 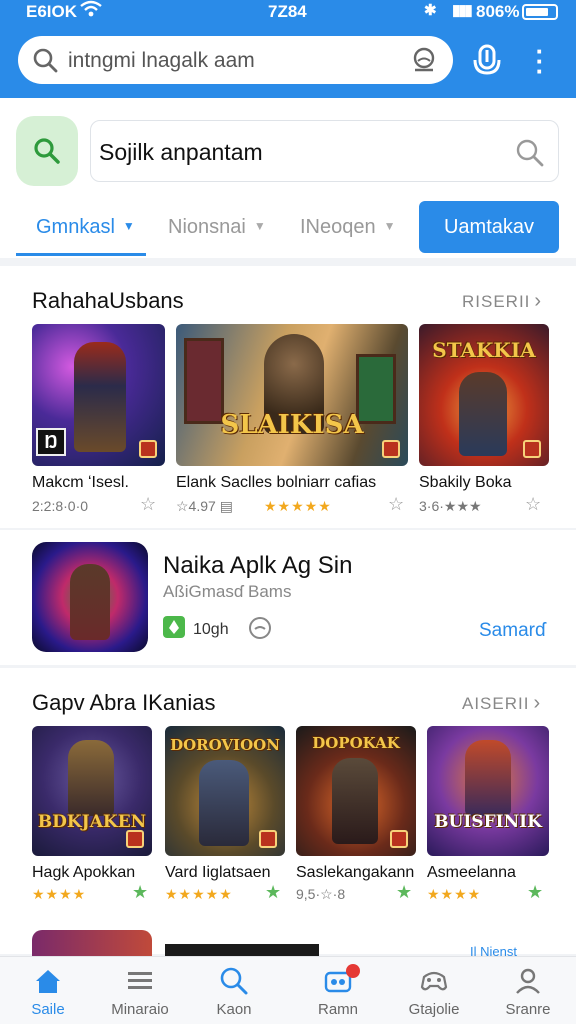 I want to click on home-icon, so click(x=48, y=981).